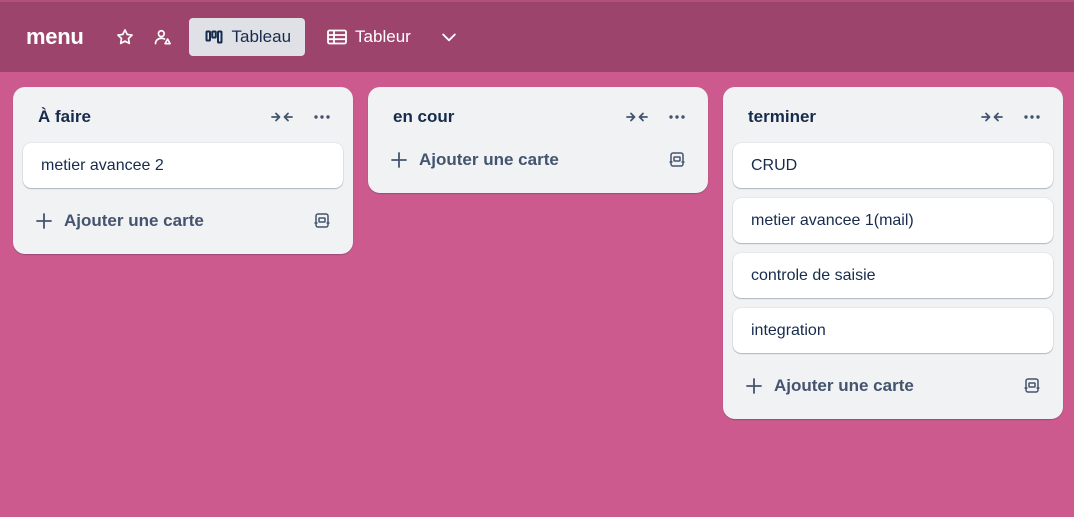 Image resolution: width=1074 pixels, height=517 pixels. I want to click on view-tableur-button: Tableur, so click(368, 37).